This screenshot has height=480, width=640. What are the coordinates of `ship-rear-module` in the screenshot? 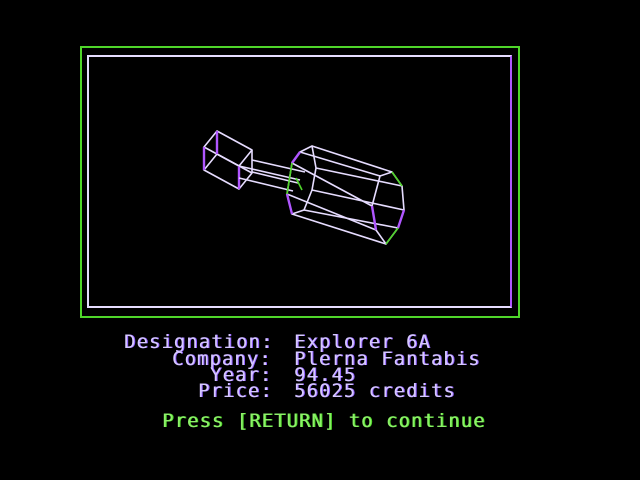 It's located at (227, 160).